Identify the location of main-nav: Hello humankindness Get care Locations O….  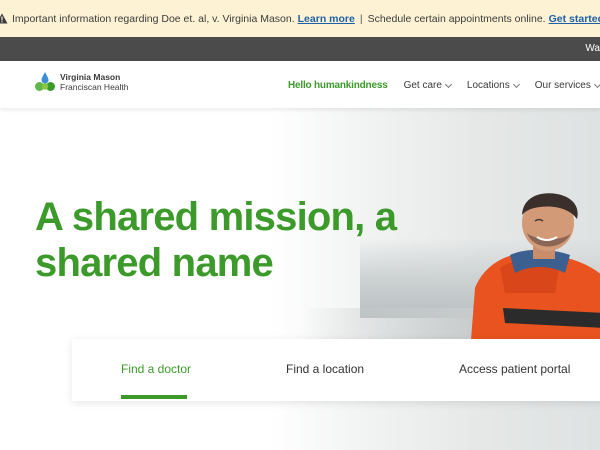
(444, 85).